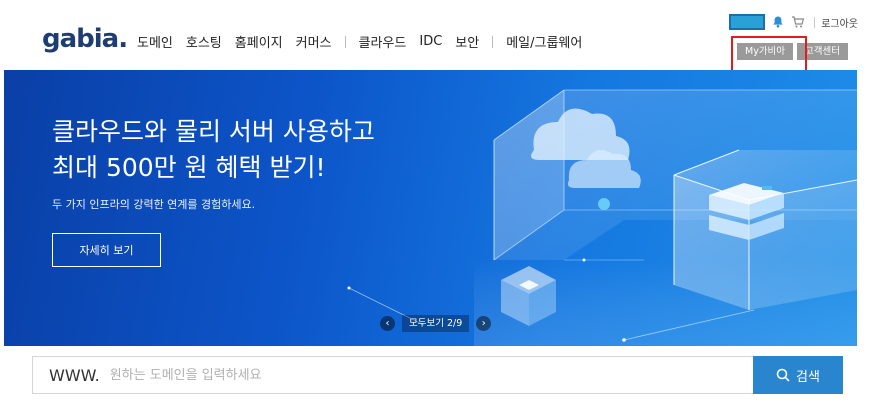  I want to click on search-icon, so click(783, 375).